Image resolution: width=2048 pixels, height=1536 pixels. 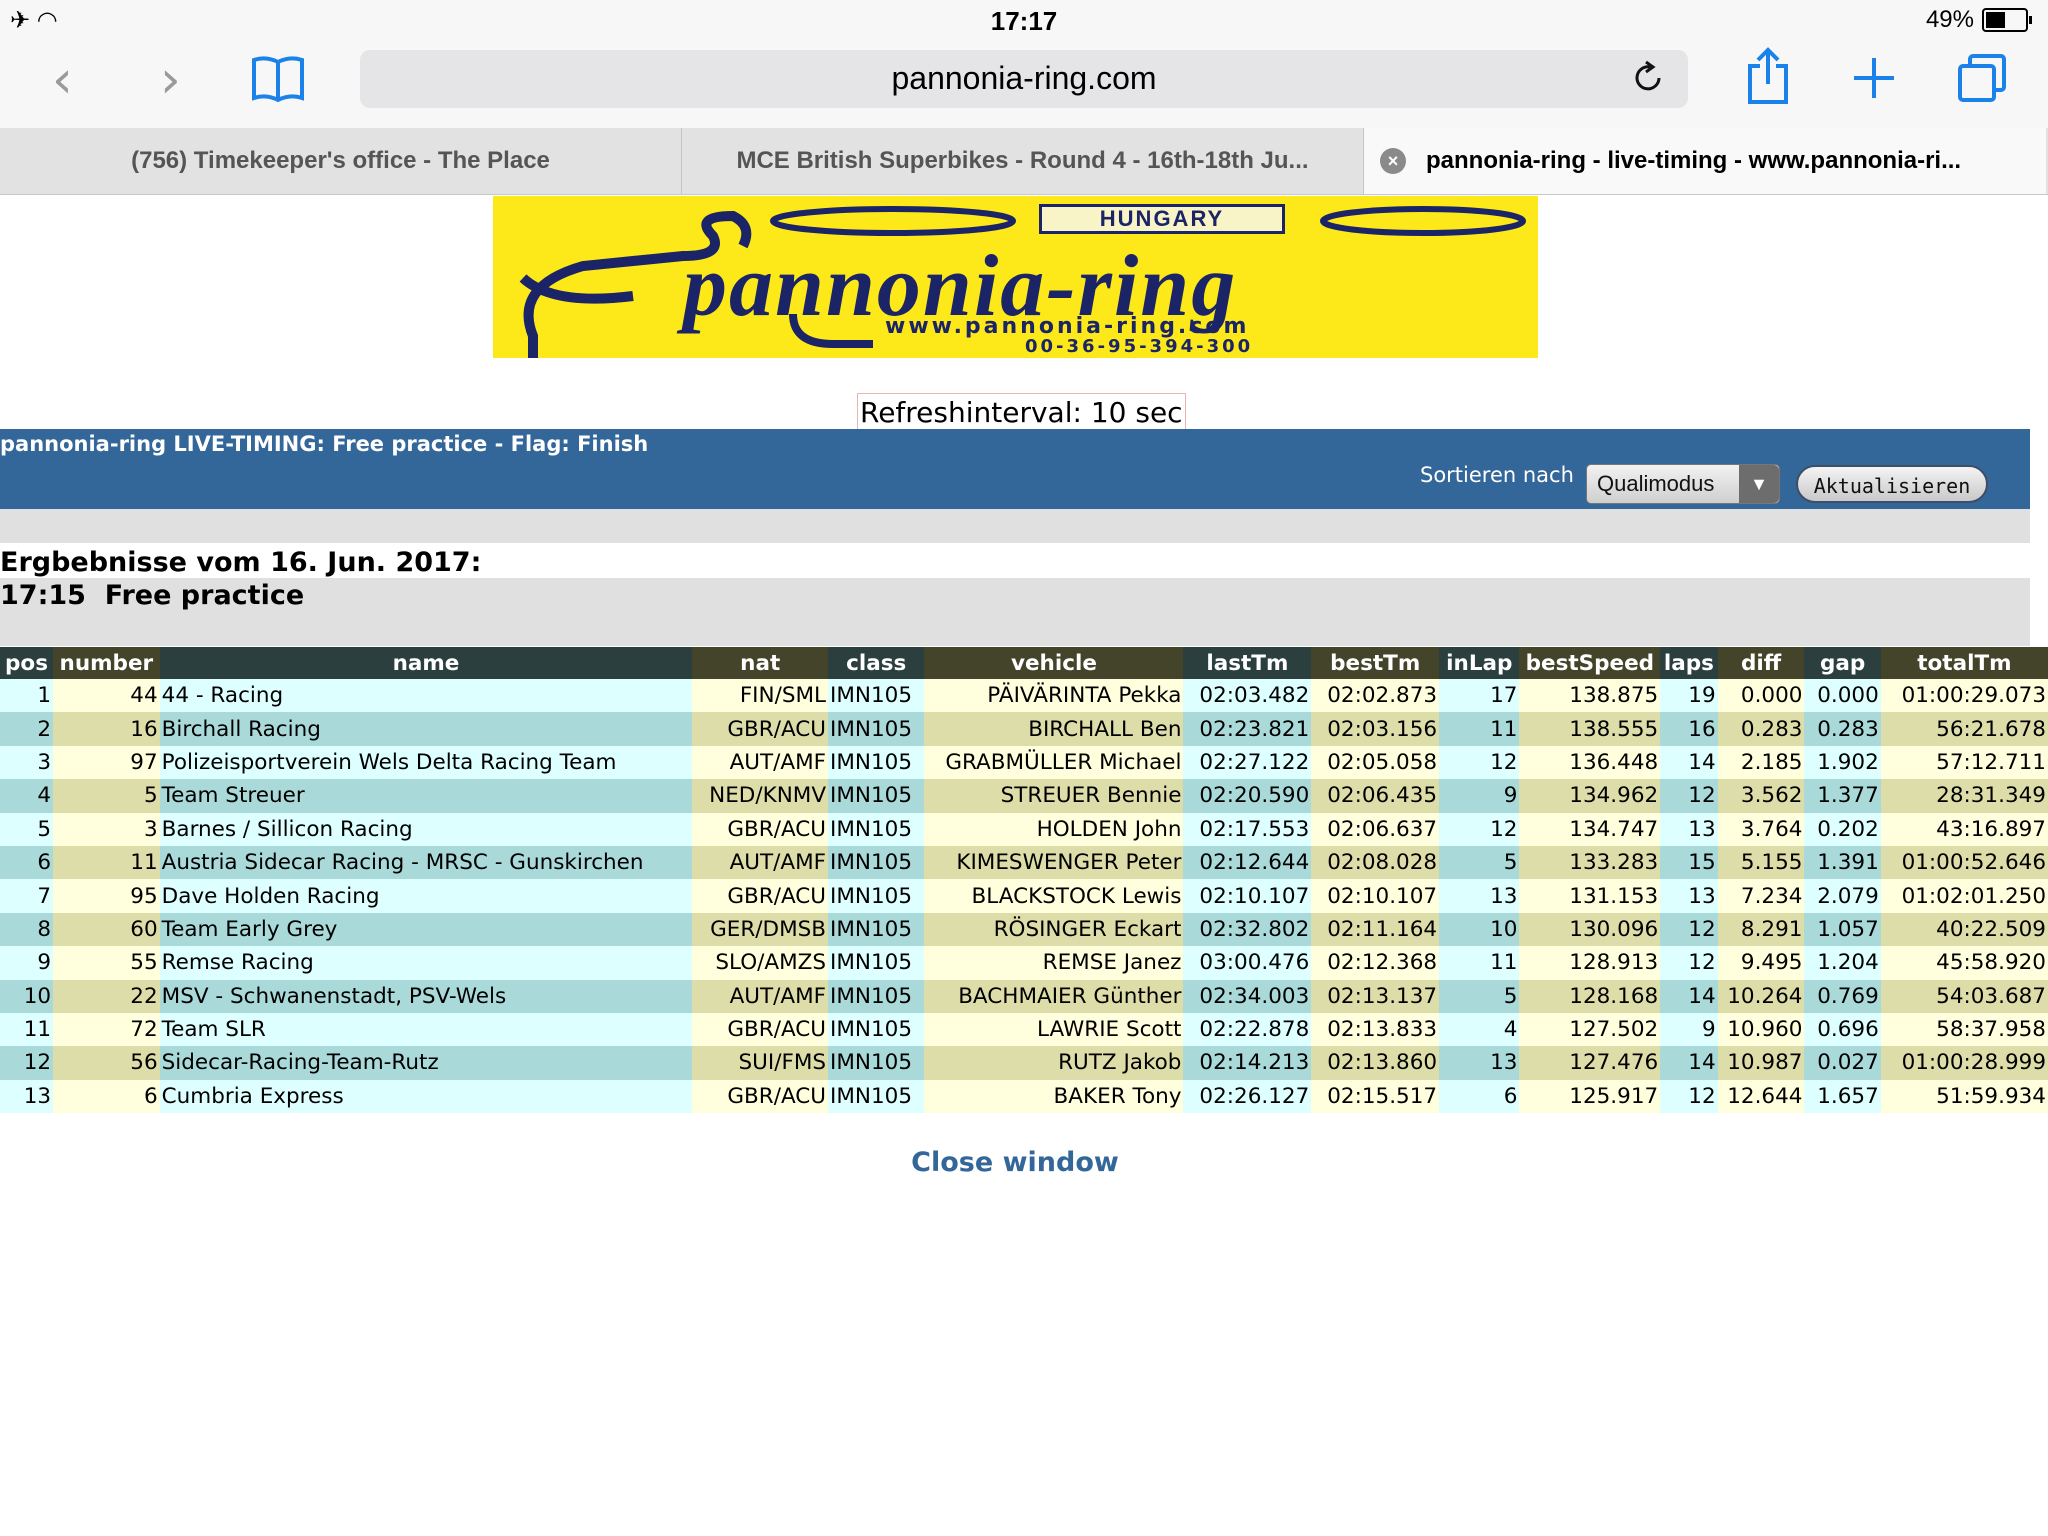 I want to click on cell-diff: 3.562, so click(x=1761, y=796).